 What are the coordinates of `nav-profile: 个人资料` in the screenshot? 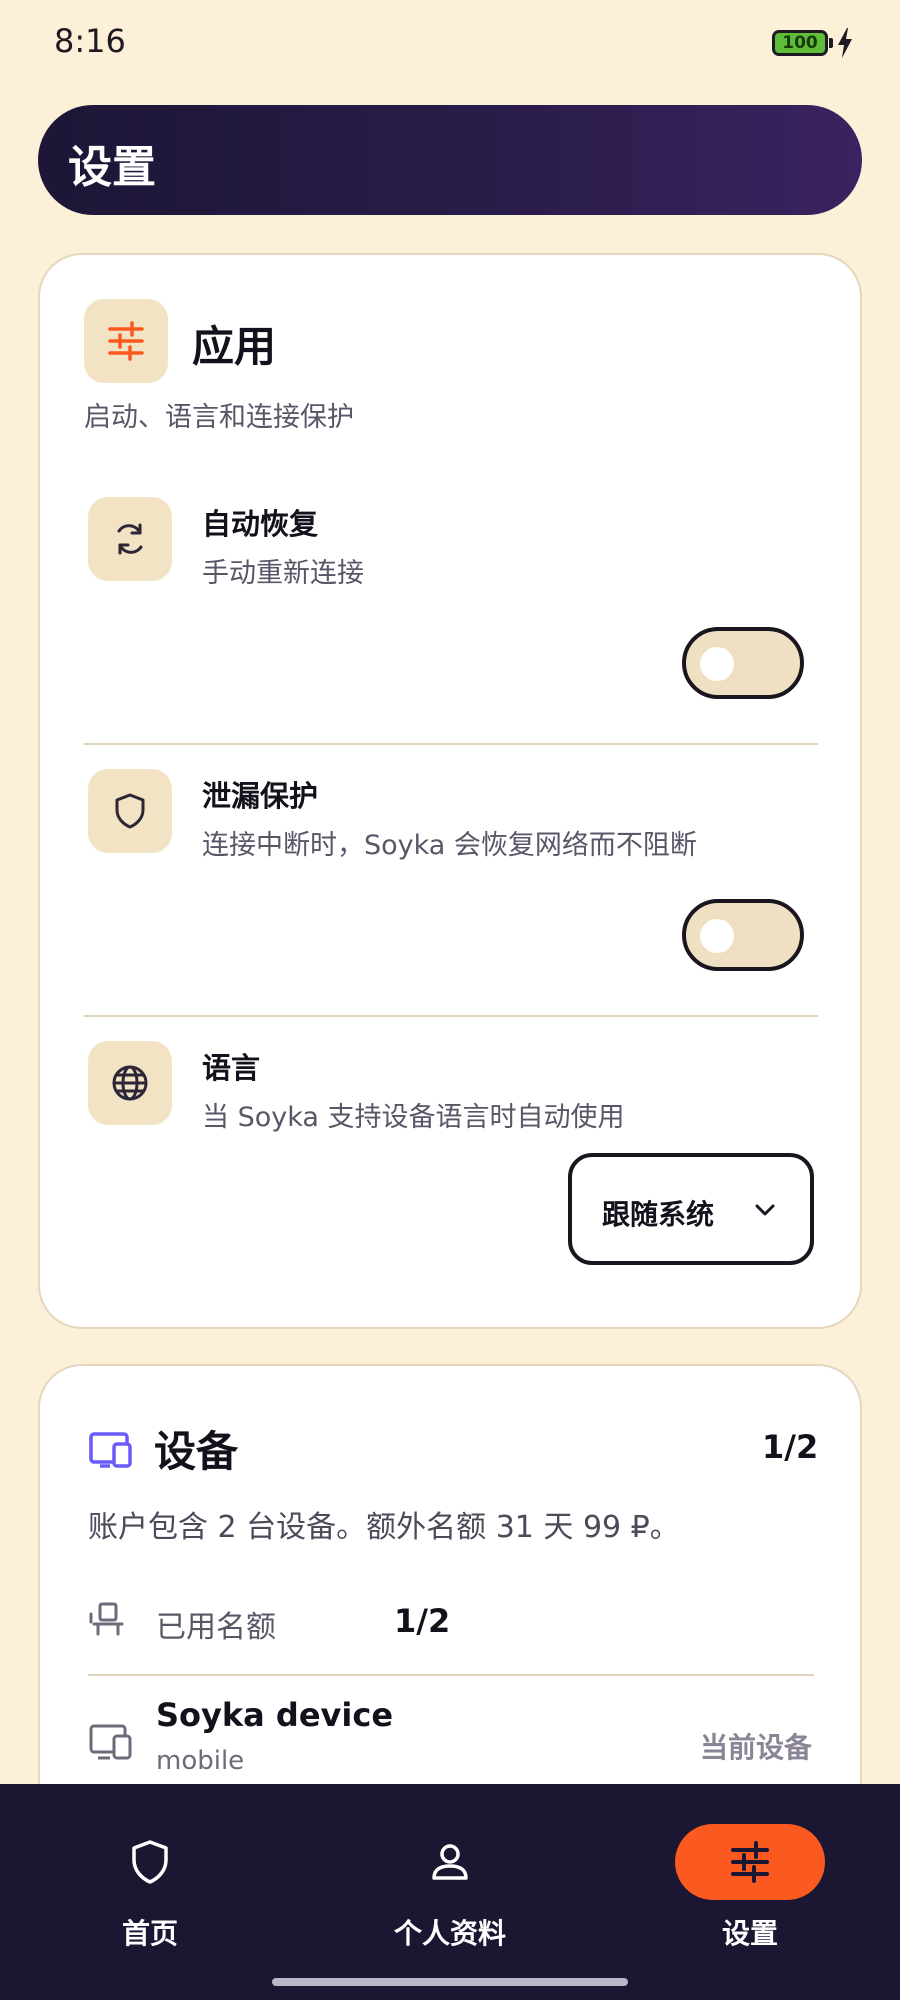 It's located at (450, 1867).